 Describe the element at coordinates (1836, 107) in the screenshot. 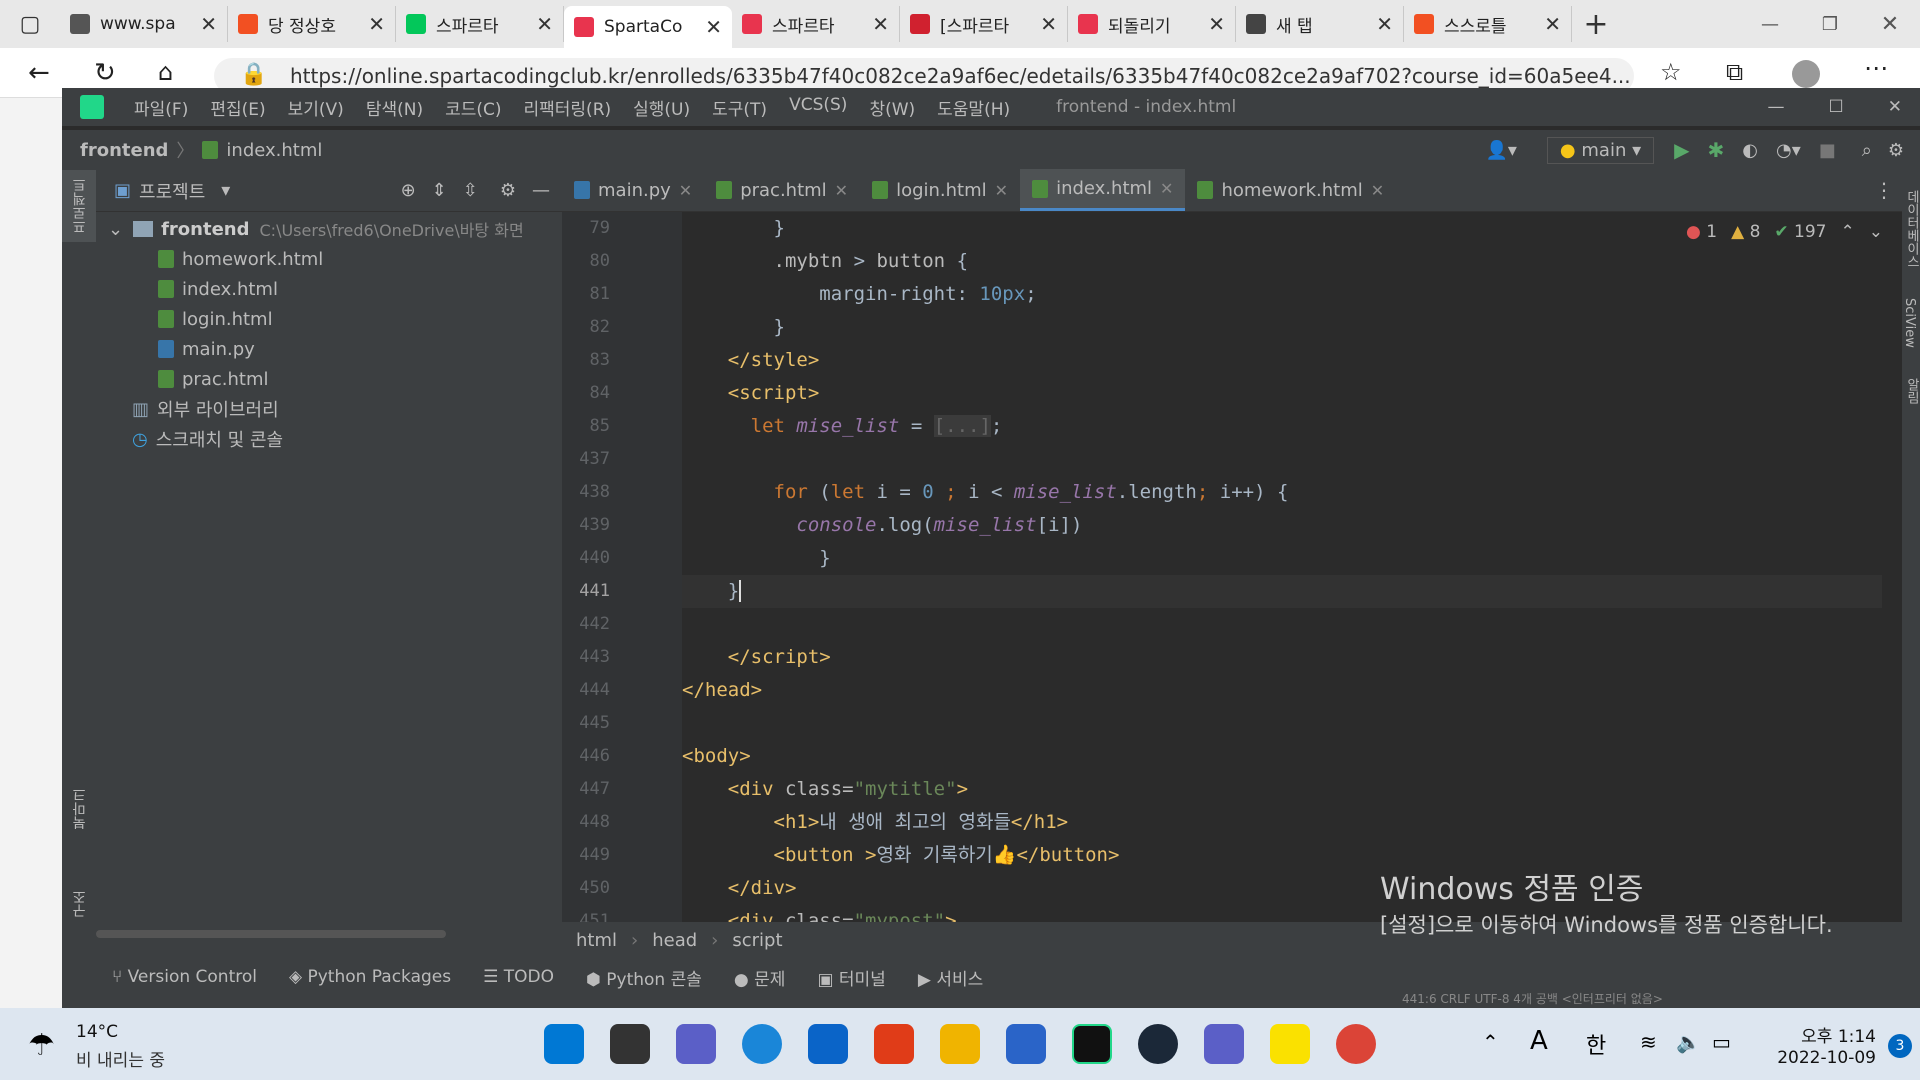

I see `ide-maximize-button: ☐` at that location.